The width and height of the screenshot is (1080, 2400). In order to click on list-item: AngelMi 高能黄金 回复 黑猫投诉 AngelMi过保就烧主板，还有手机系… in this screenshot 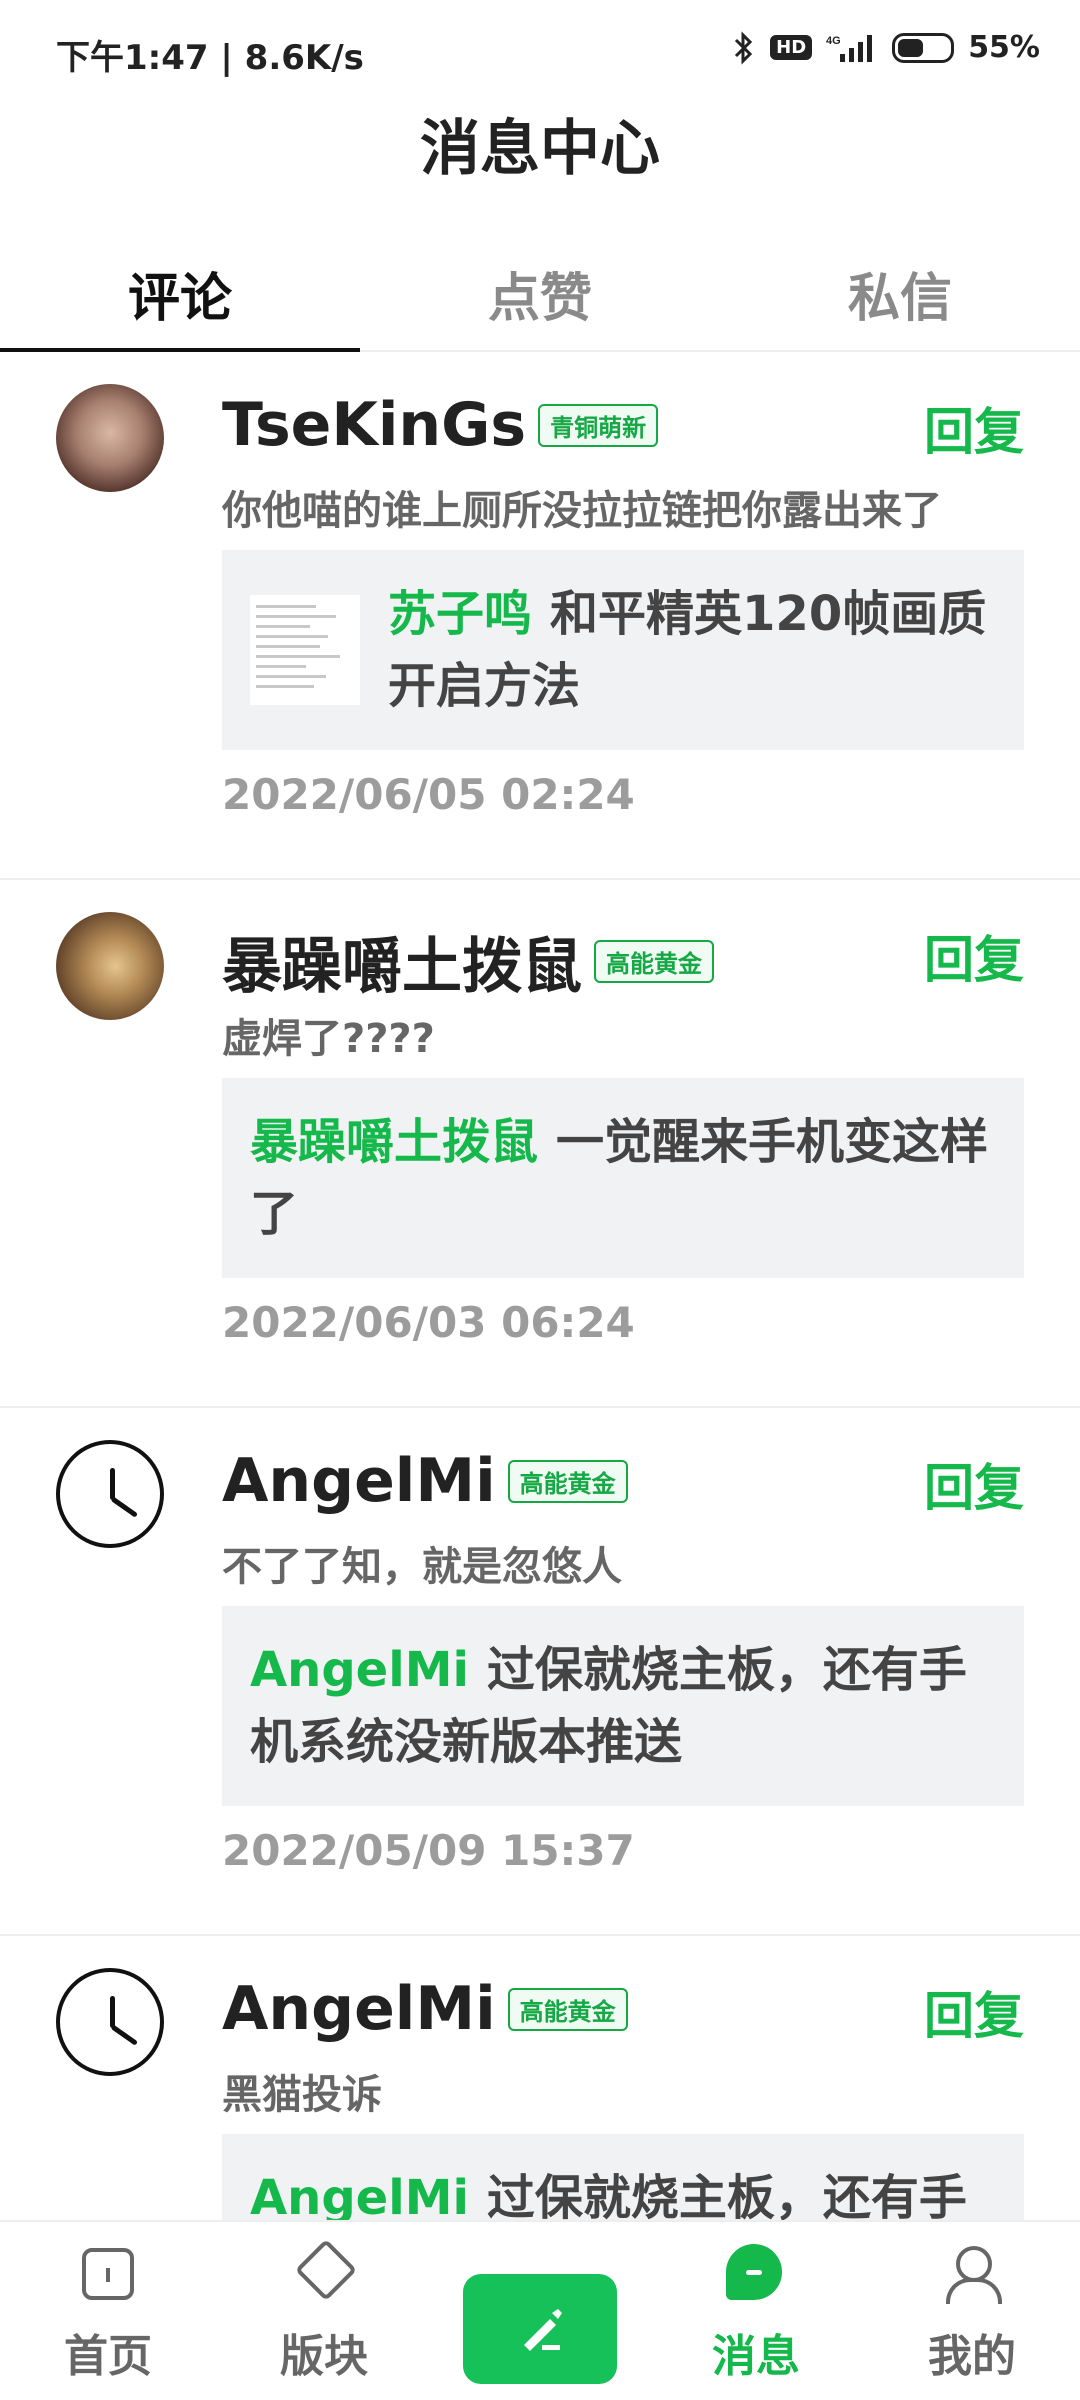, I will do `click(540, 2078)`.